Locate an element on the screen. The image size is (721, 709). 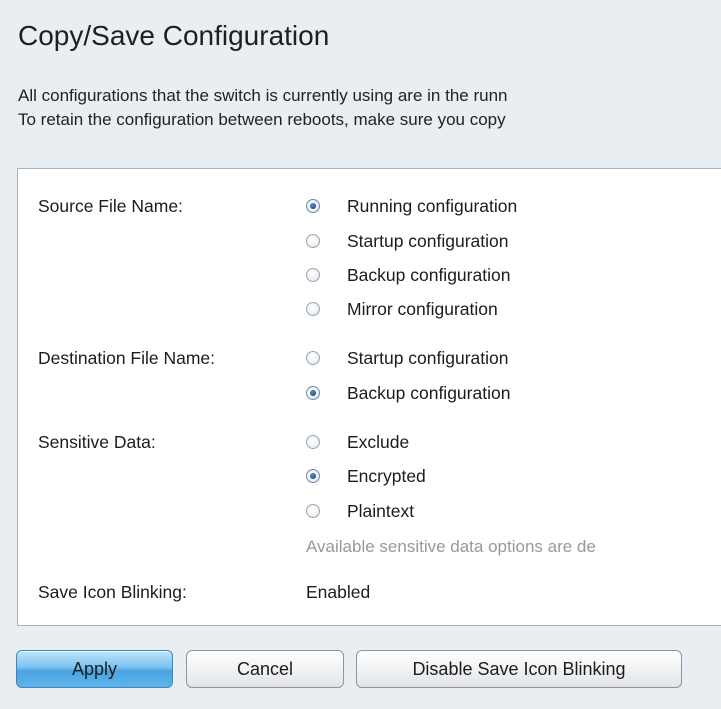
disable-save-icon-blinking-button: Disable Save Icon Blinking is located at coordinates (519, 669).